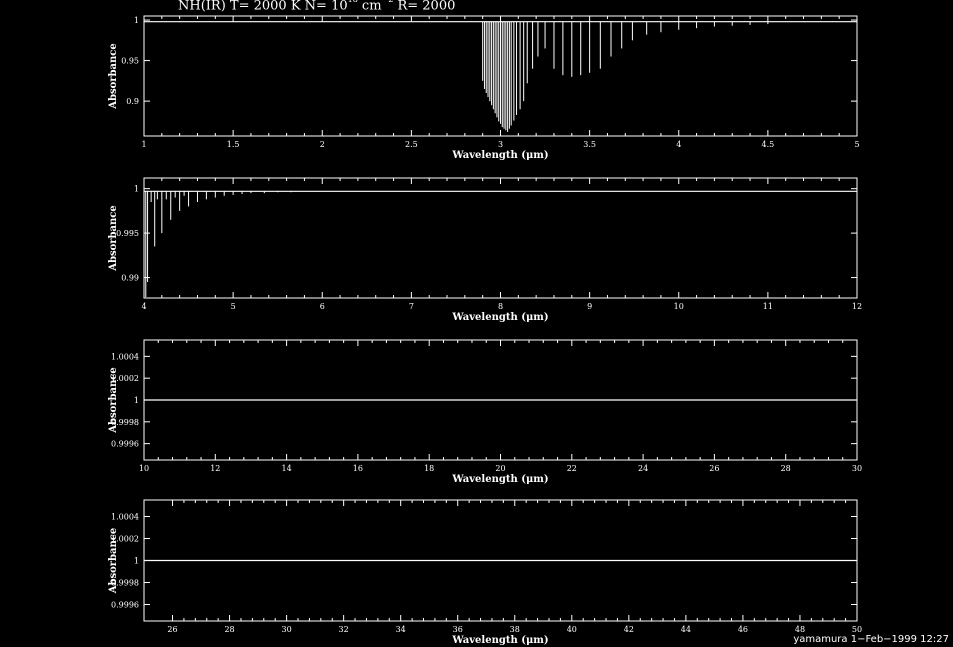 The width and height of the screenshot is (953, 647). Describe the element at coordinates (629, 629) in the screenshot. I see `x-tick-label: 42` at that location.